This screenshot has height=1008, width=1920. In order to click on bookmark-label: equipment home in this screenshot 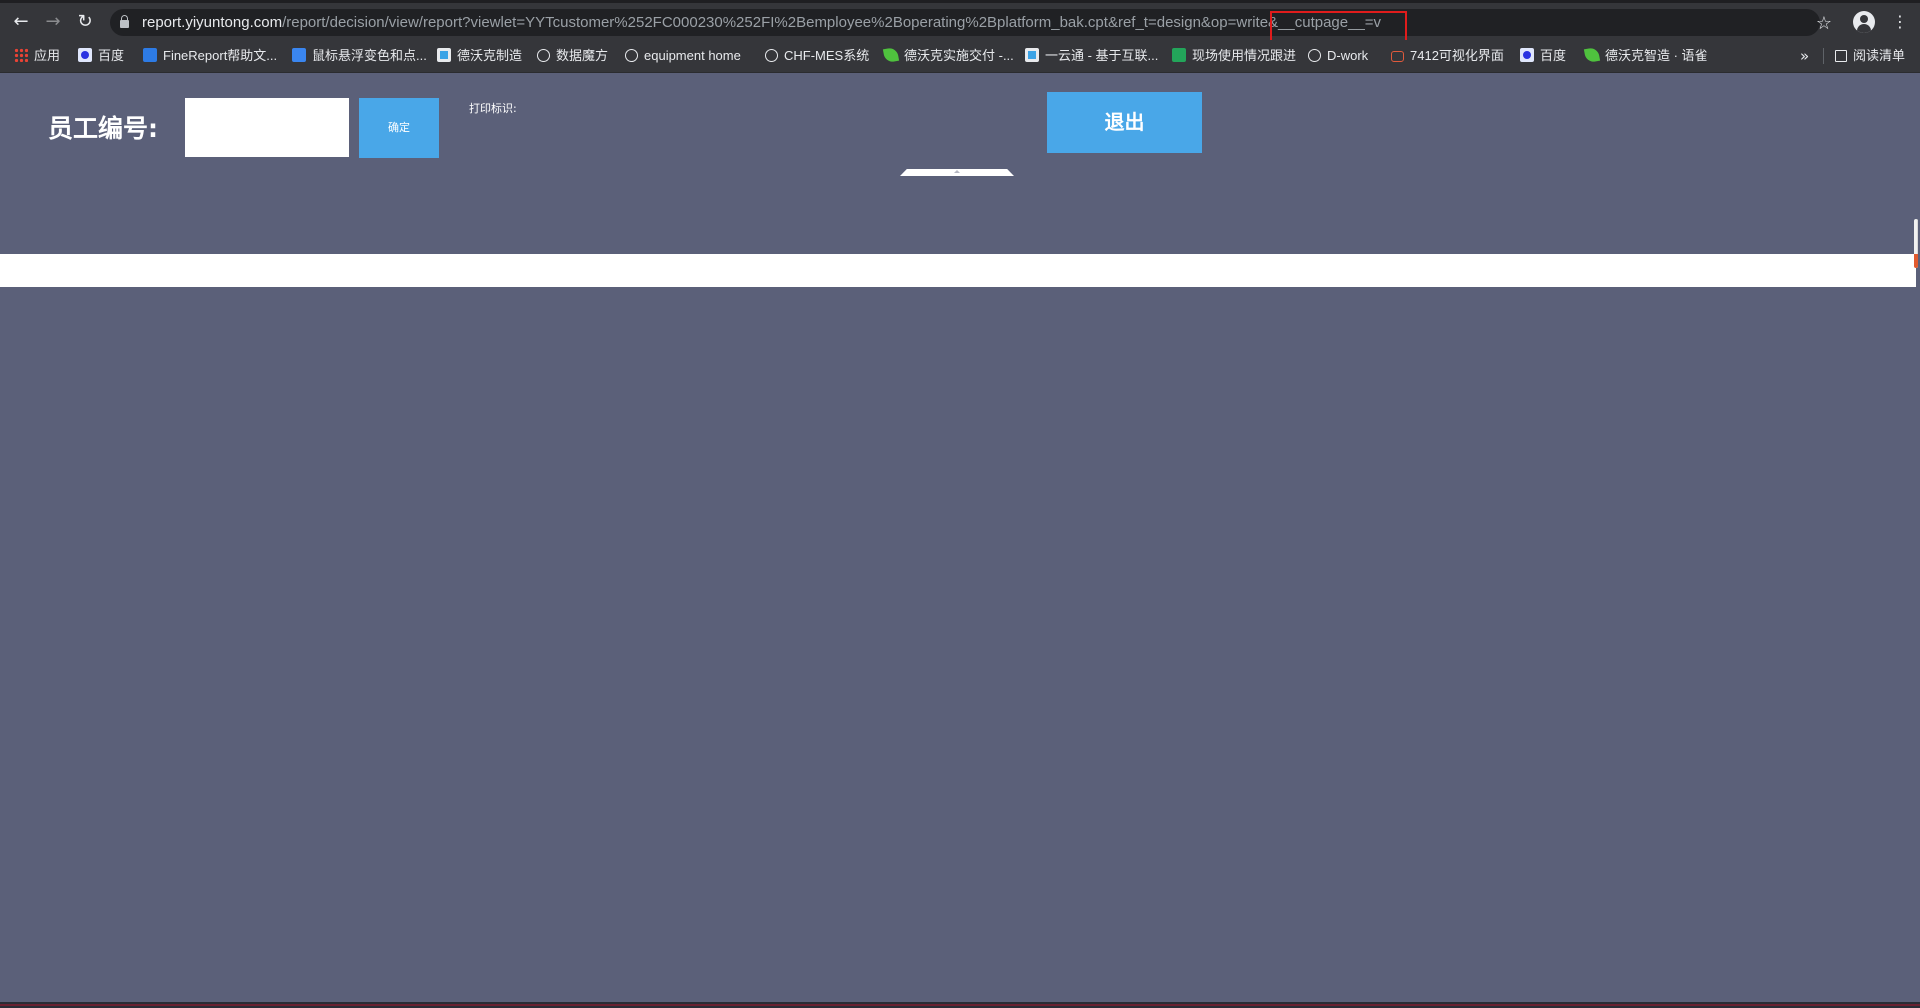, I will do `click(692, 55)`.